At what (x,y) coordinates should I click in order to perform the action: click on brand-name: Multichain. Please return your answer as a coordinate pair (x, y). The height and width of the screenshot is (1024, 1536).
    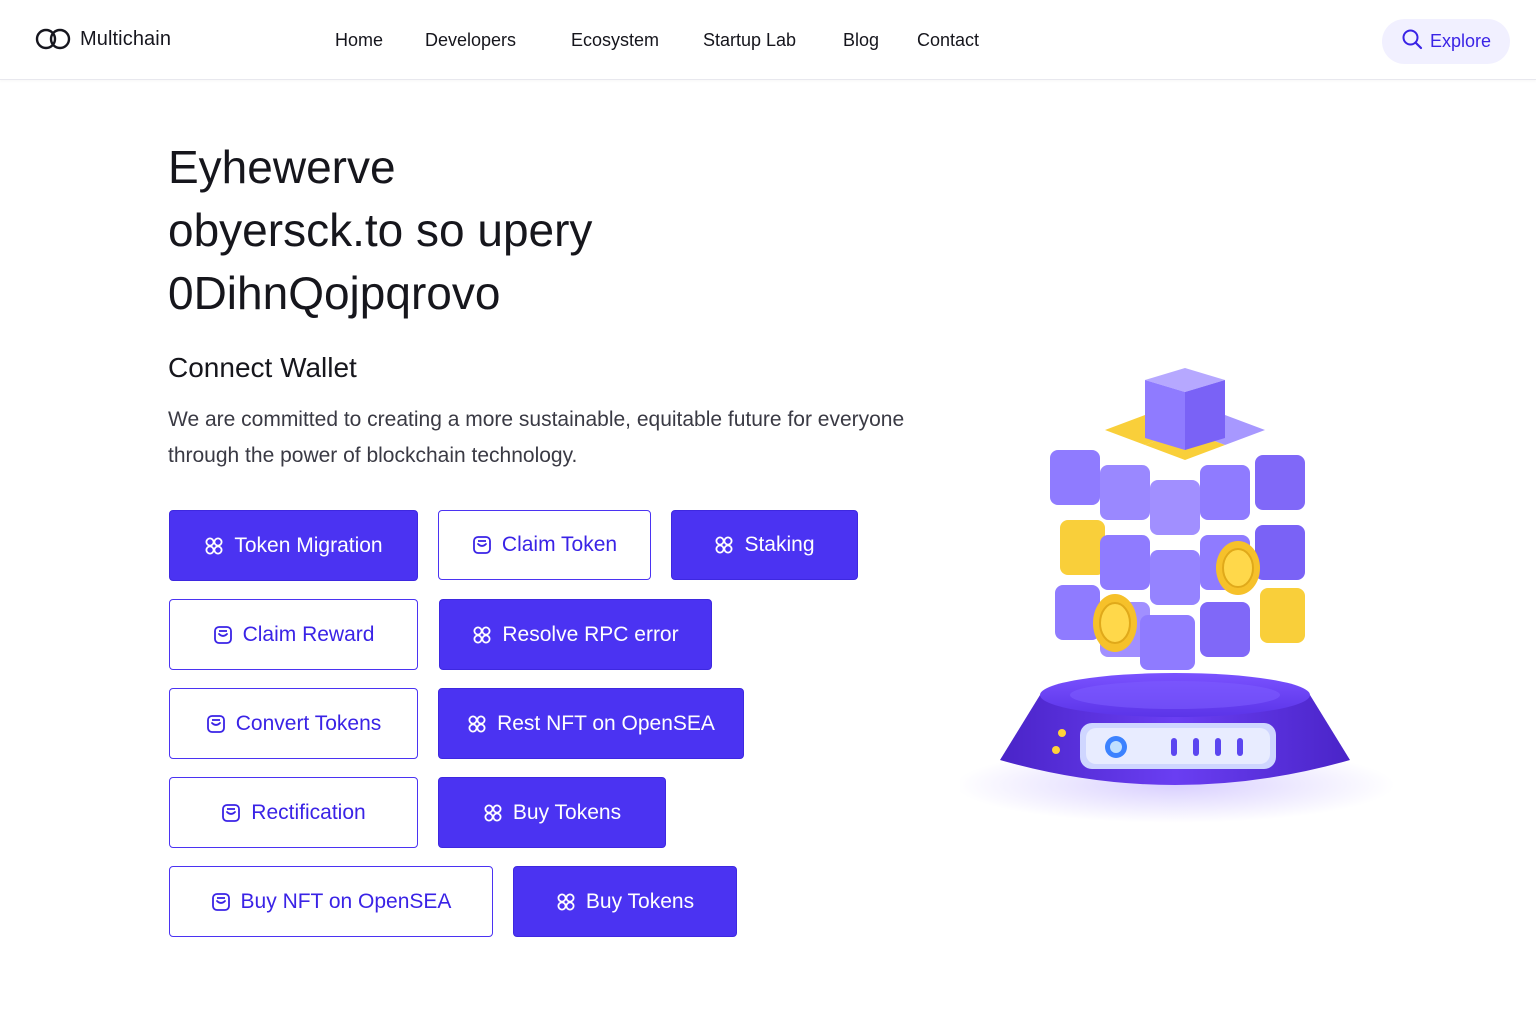
    Looking at the image, I should click on (126, 38).